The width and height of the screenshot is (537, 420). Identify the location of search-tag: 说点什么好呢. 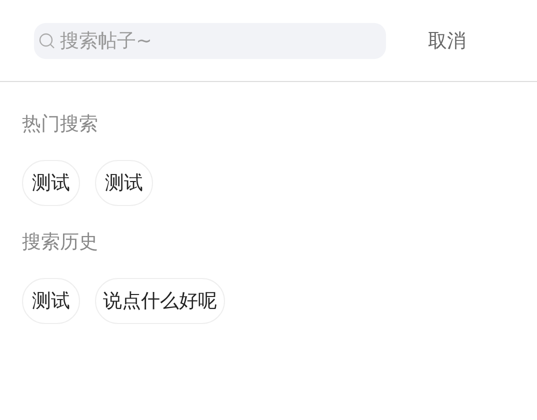
(160, 301).